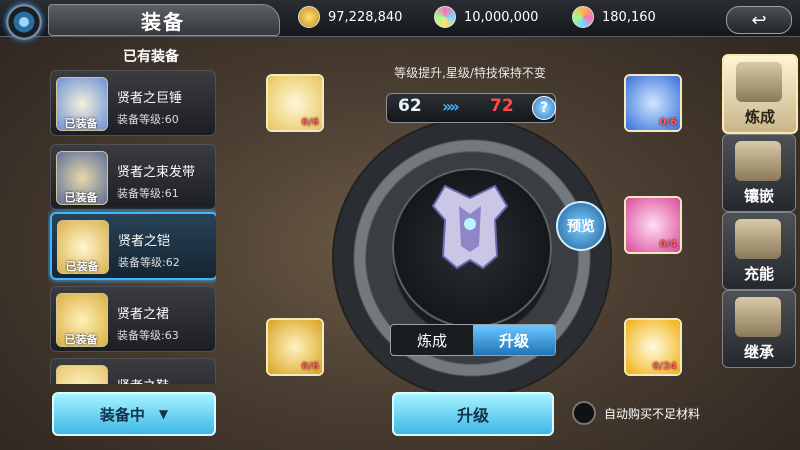  Describe the element at coordinates (758, 161) in the screenshot. I see `inlay-icon` at that location.